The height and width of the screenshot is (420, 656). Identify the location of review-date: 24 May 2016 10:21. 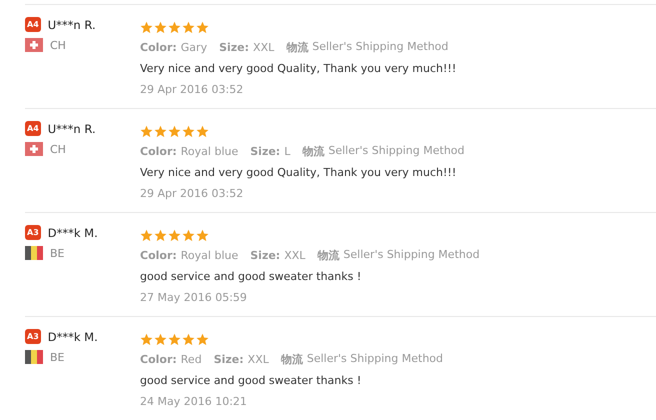
(194, 402).